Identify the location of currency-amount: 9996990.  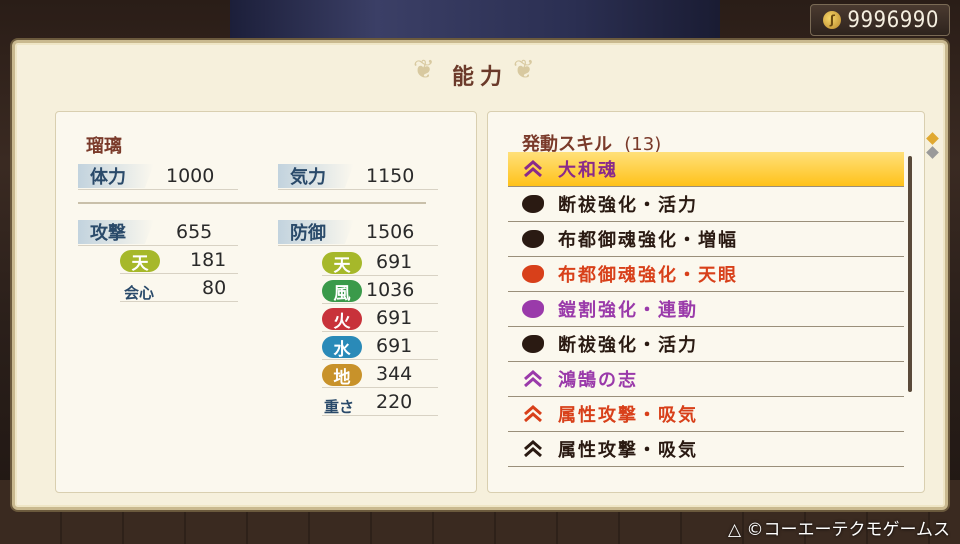
(893, 20).